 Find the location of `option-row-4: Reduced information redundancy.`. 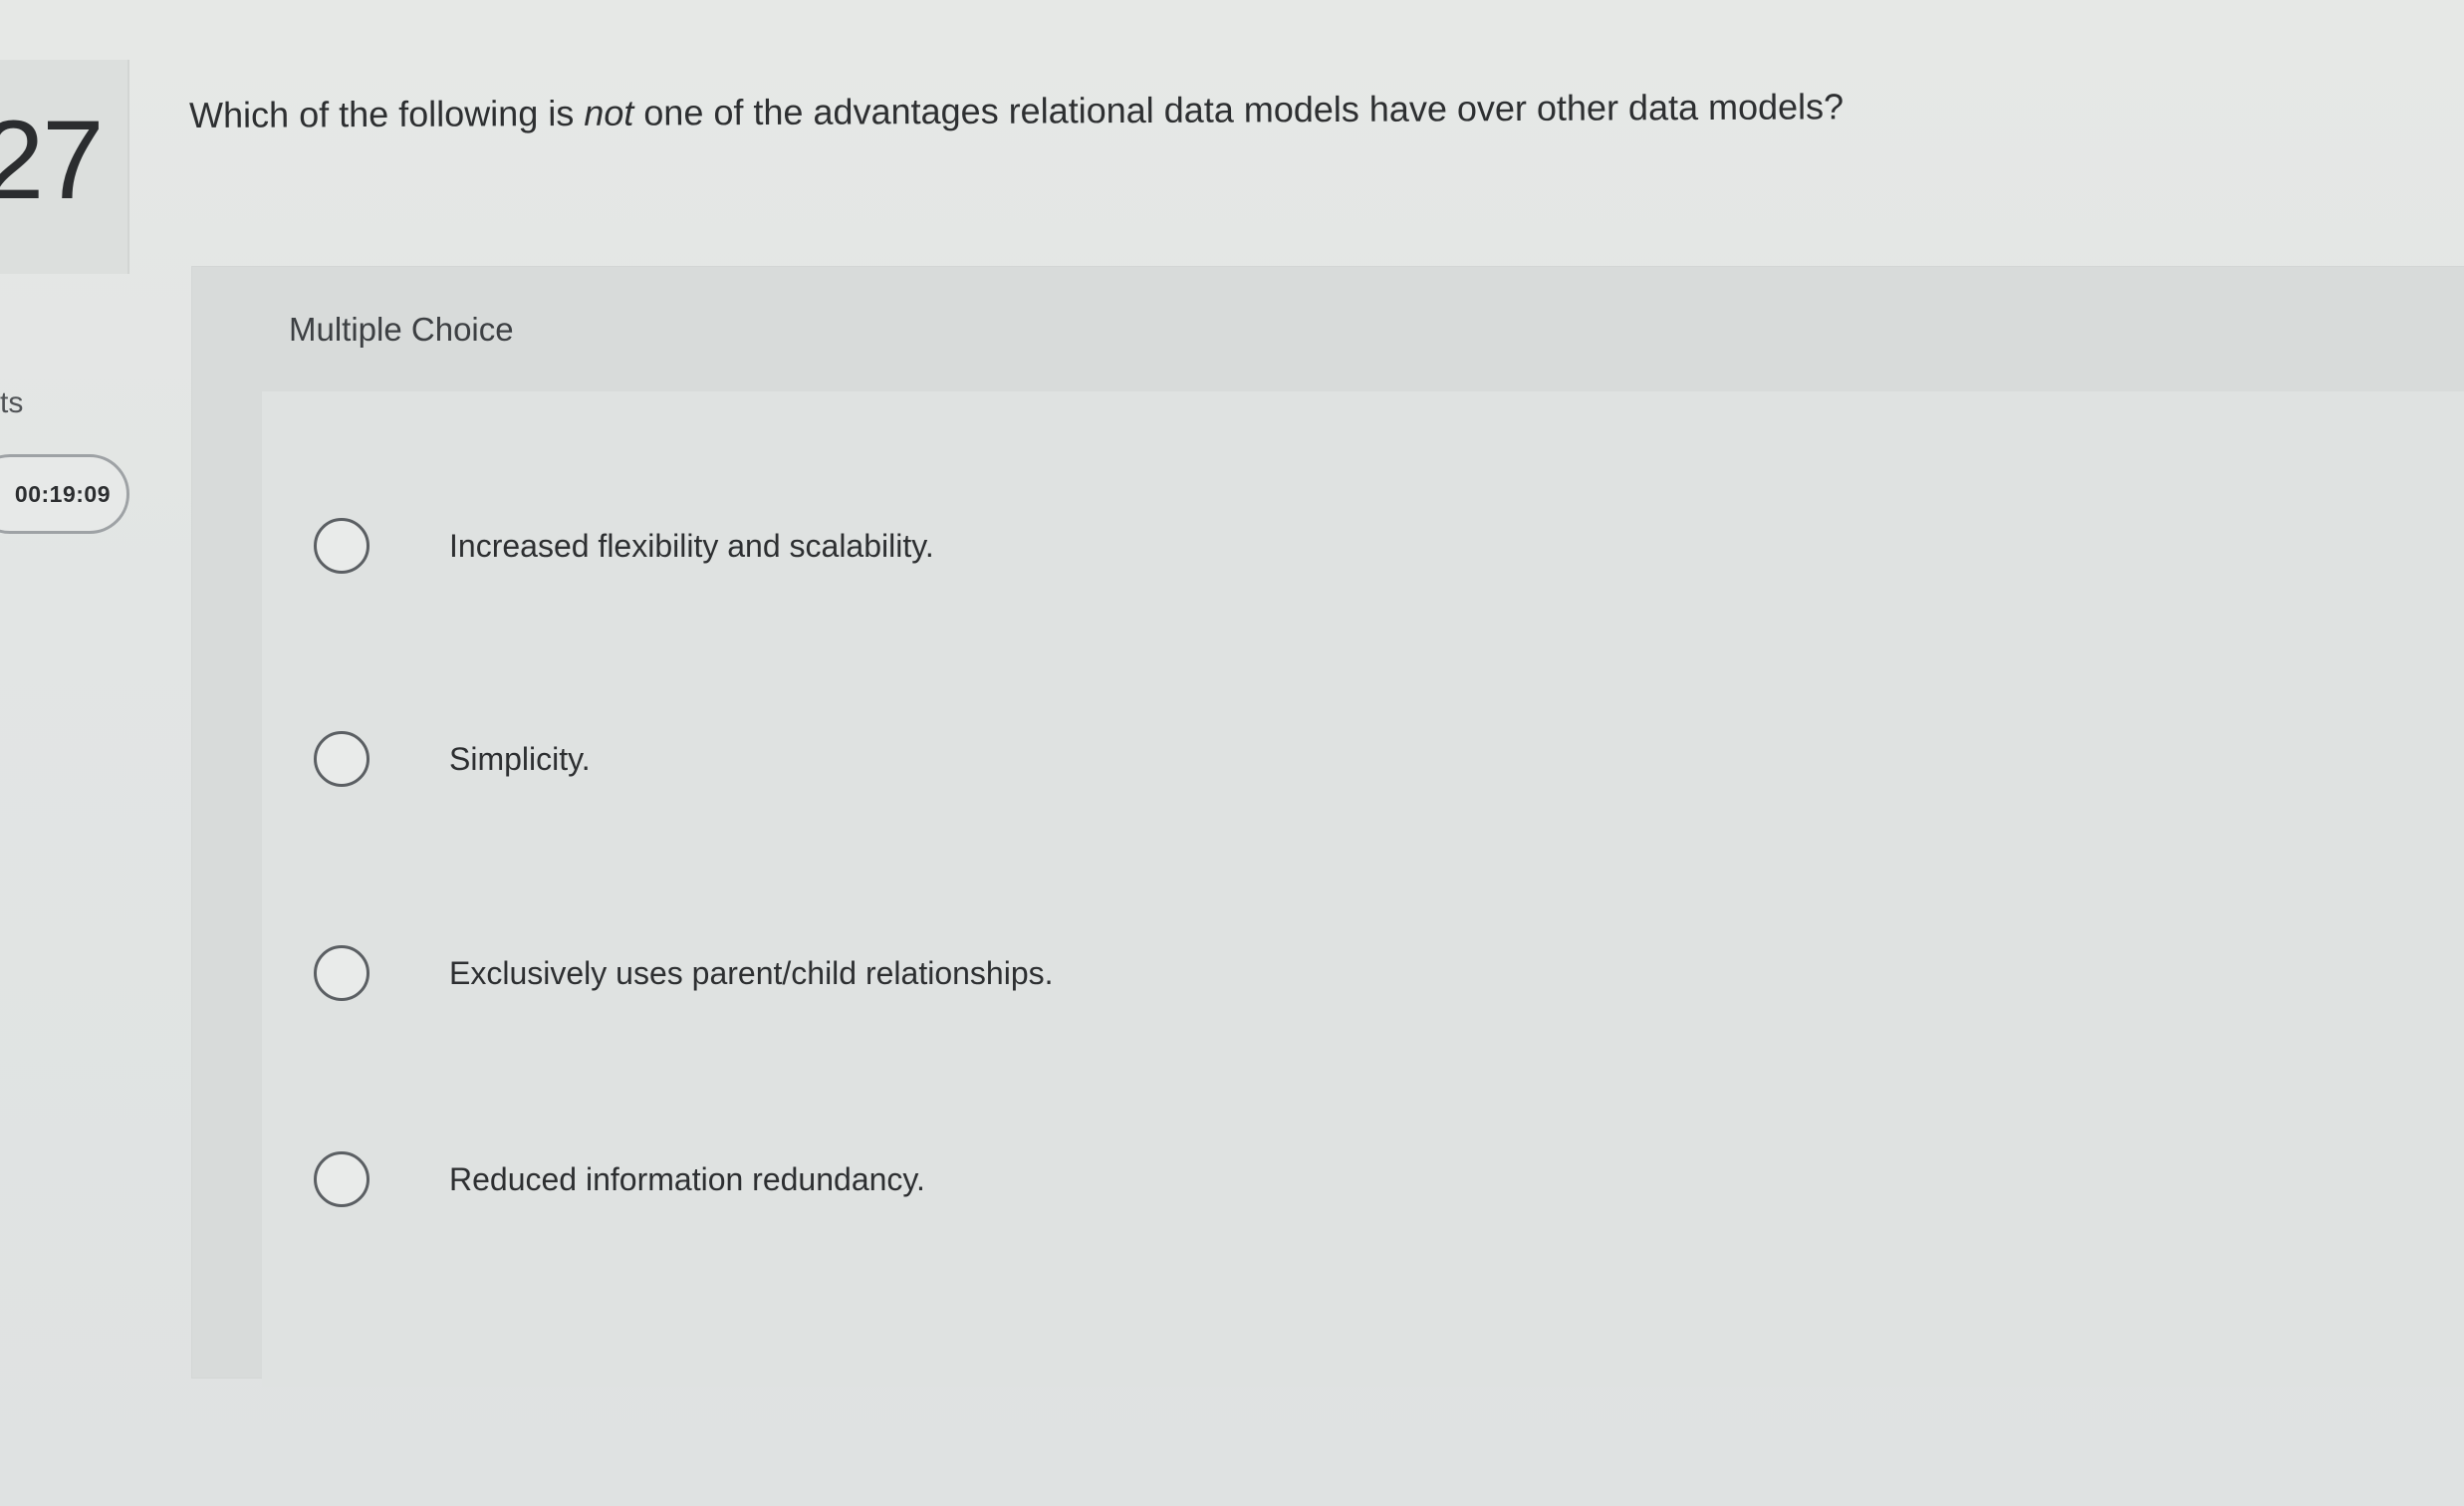

option-row-4: Reduced information redundancy. is located at coordinates (1359, 1179).